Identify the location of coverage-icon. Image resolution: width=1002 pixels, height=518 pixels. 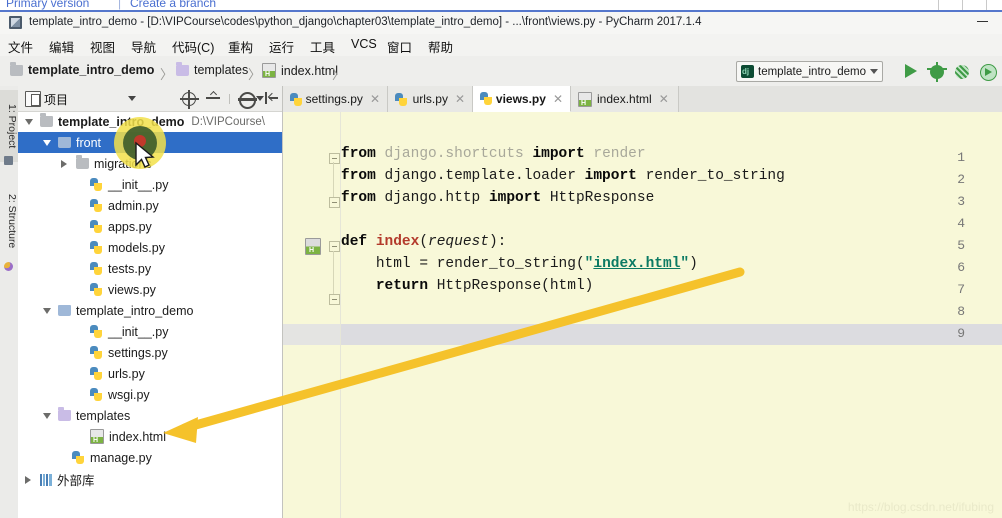
(962, 72).